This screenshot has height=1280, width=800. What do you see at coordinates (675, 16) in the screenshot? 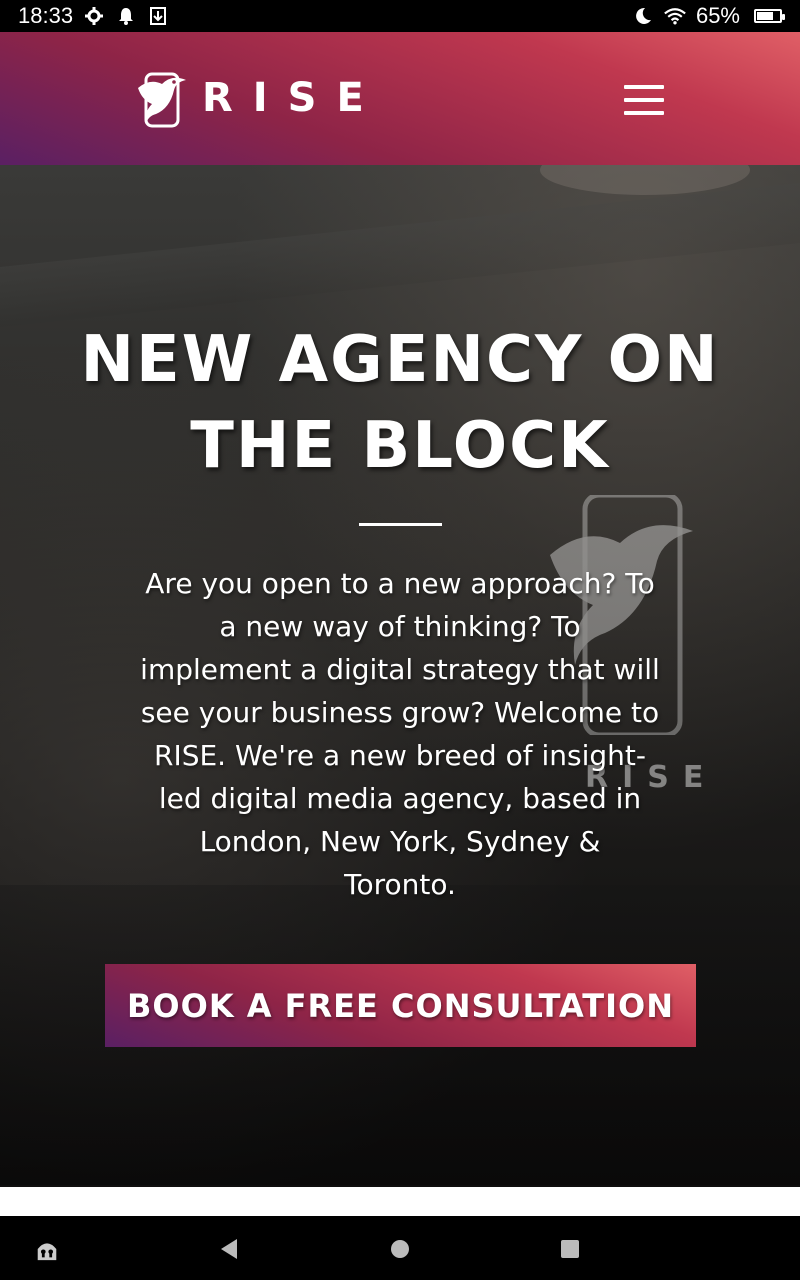
I see `wifi-icon` at bounding box center [675, 16].